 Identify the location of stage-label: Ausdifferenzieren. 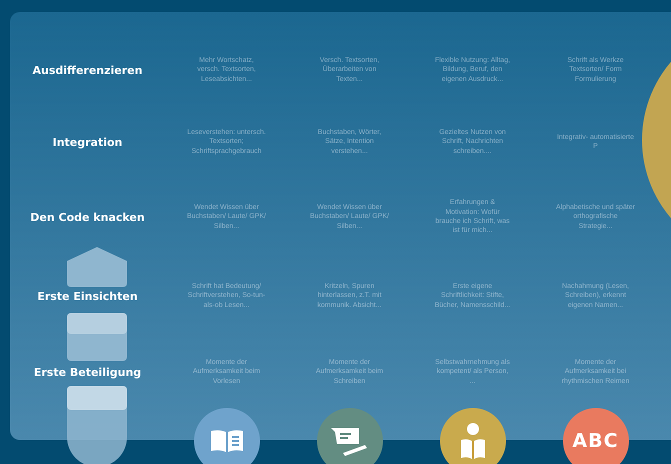
(88, 70).